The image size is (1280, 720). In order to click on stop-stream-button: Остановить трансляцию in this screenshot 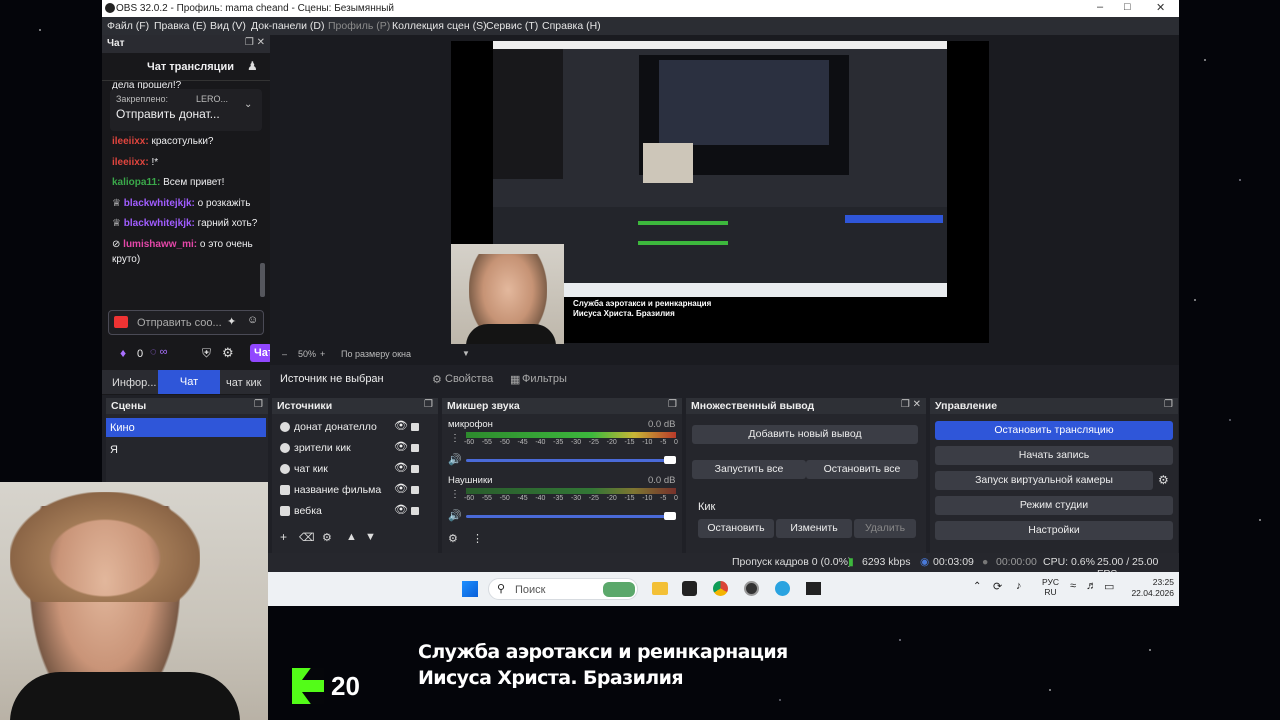, I will do `click(1054, 430)`.